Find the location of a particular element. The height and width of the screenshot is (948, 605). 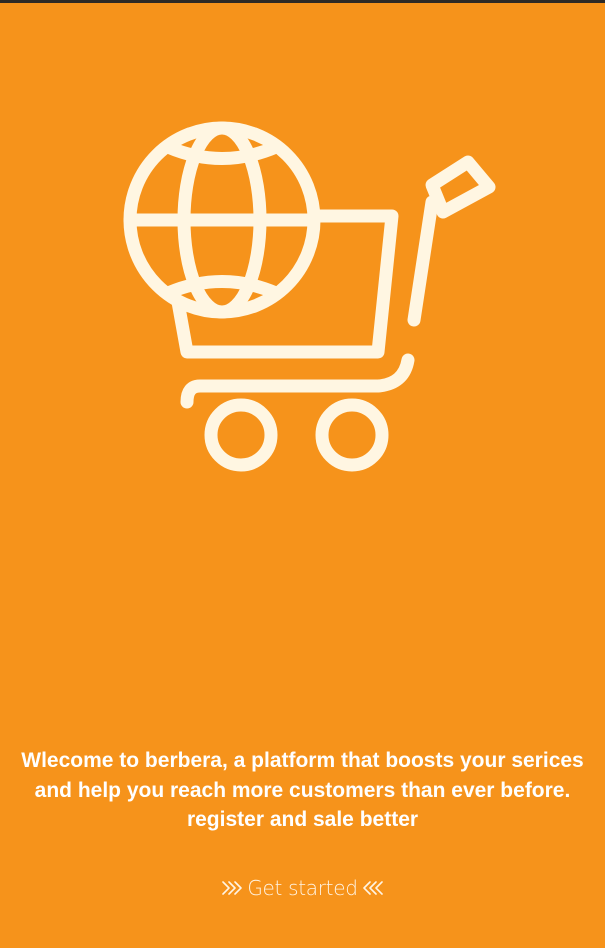

get-started-button: Get started is located at coordinates (302, 888).